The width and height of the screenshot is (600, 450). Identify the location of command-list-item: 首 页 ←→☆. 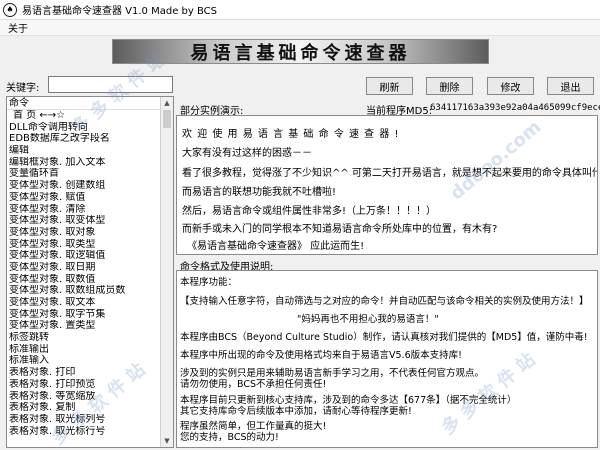
(83, 116).